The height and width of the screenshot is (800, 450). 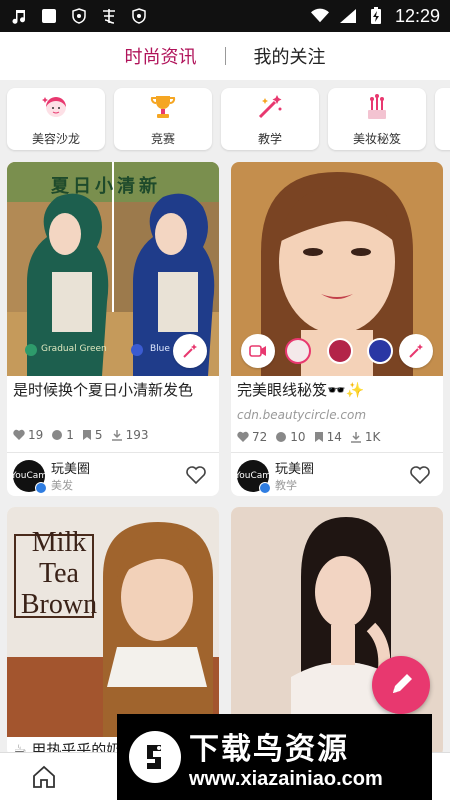 I want to click on tab-divider, so click(x=225, y=56).